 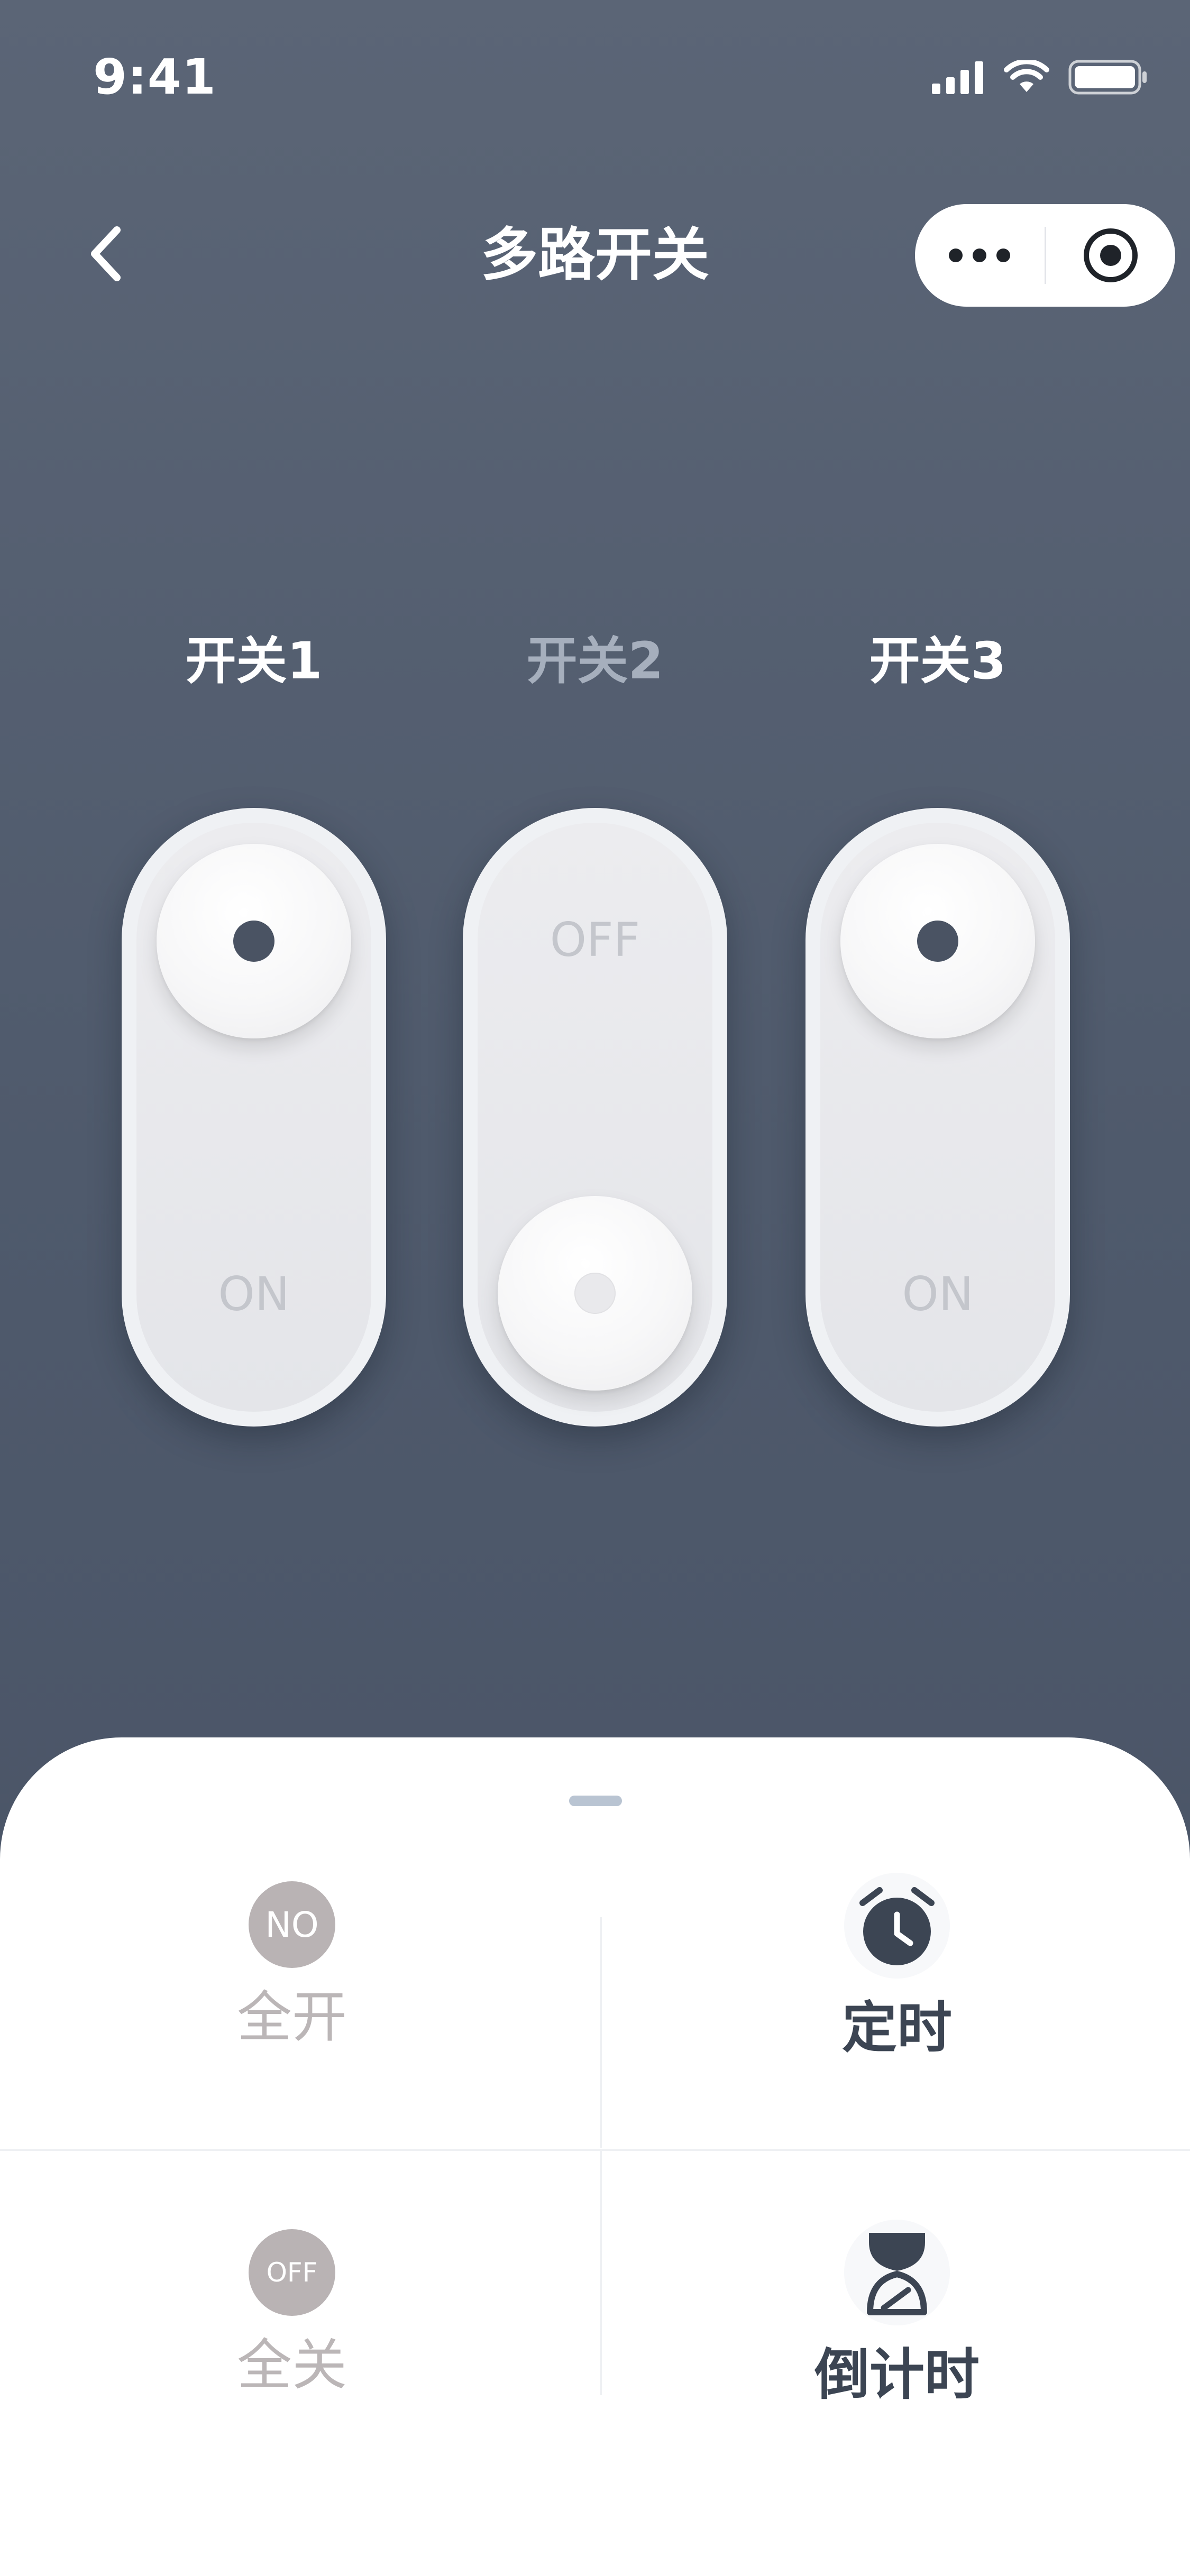 I want to click on more-dots-icon, so click(x=980, y=255).